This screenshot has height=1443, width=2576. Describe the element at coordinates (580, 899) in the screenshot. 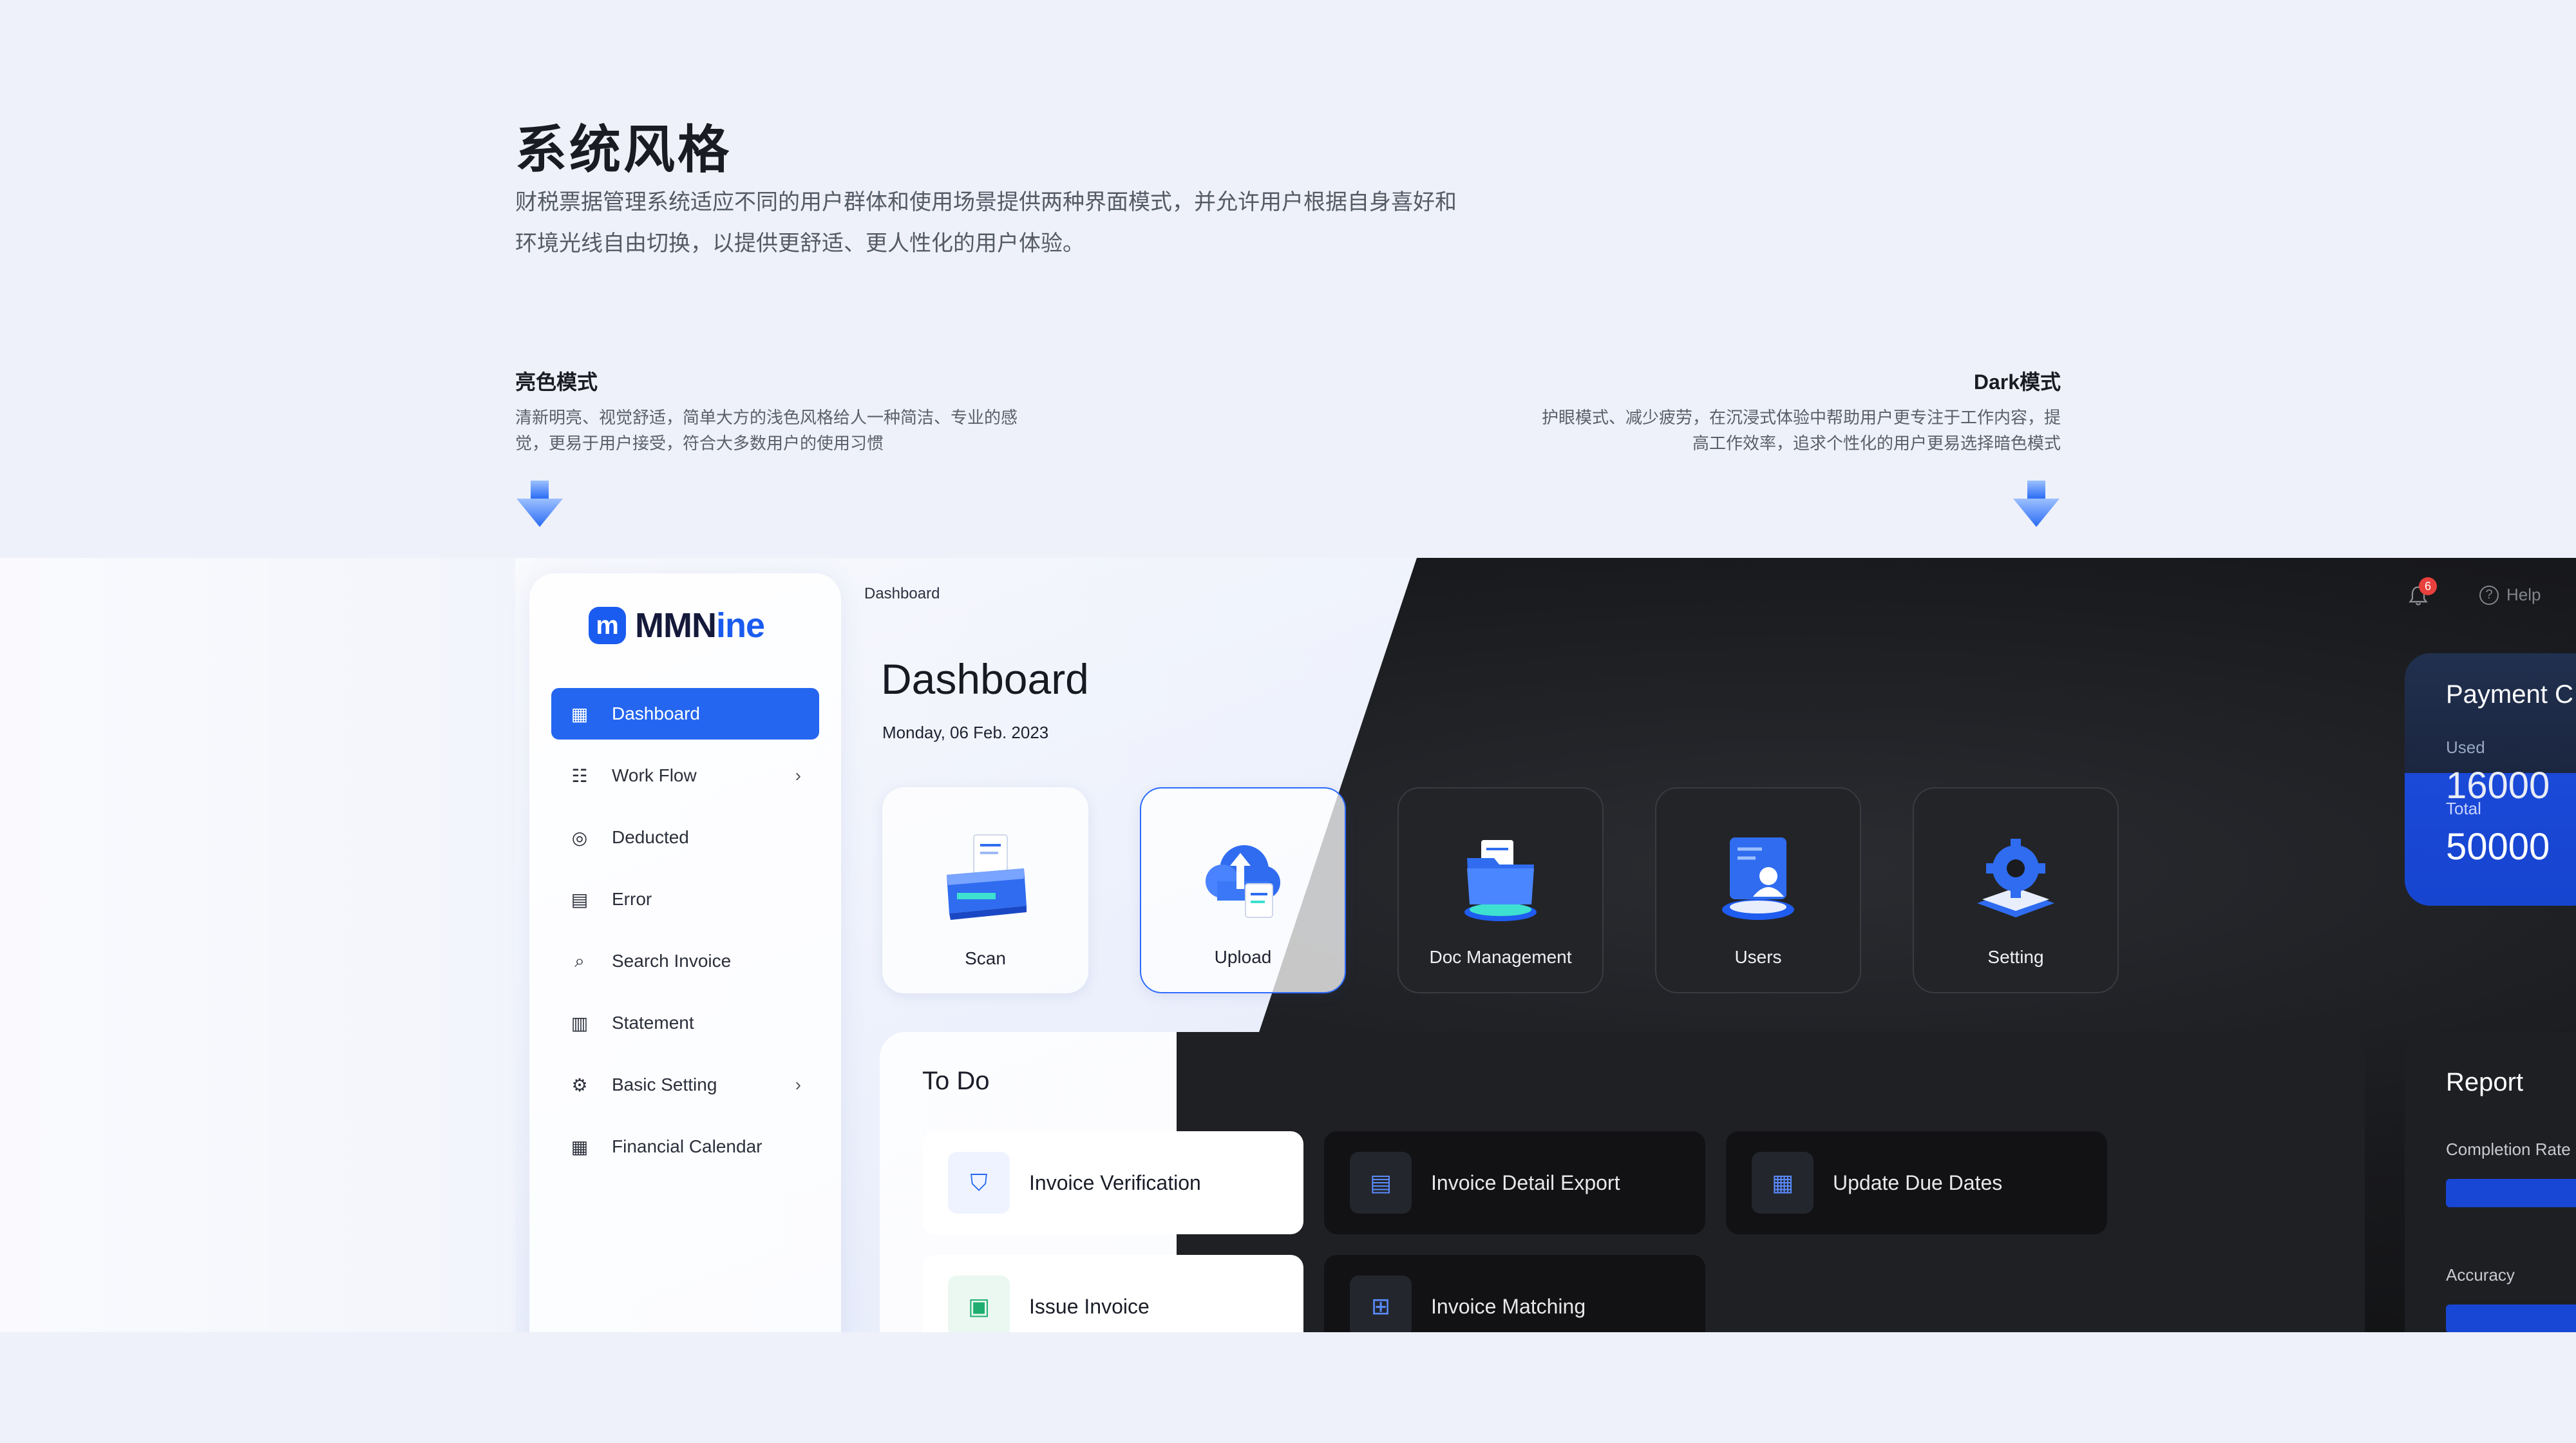

I see `error-doc-icon: ▤` at that location.